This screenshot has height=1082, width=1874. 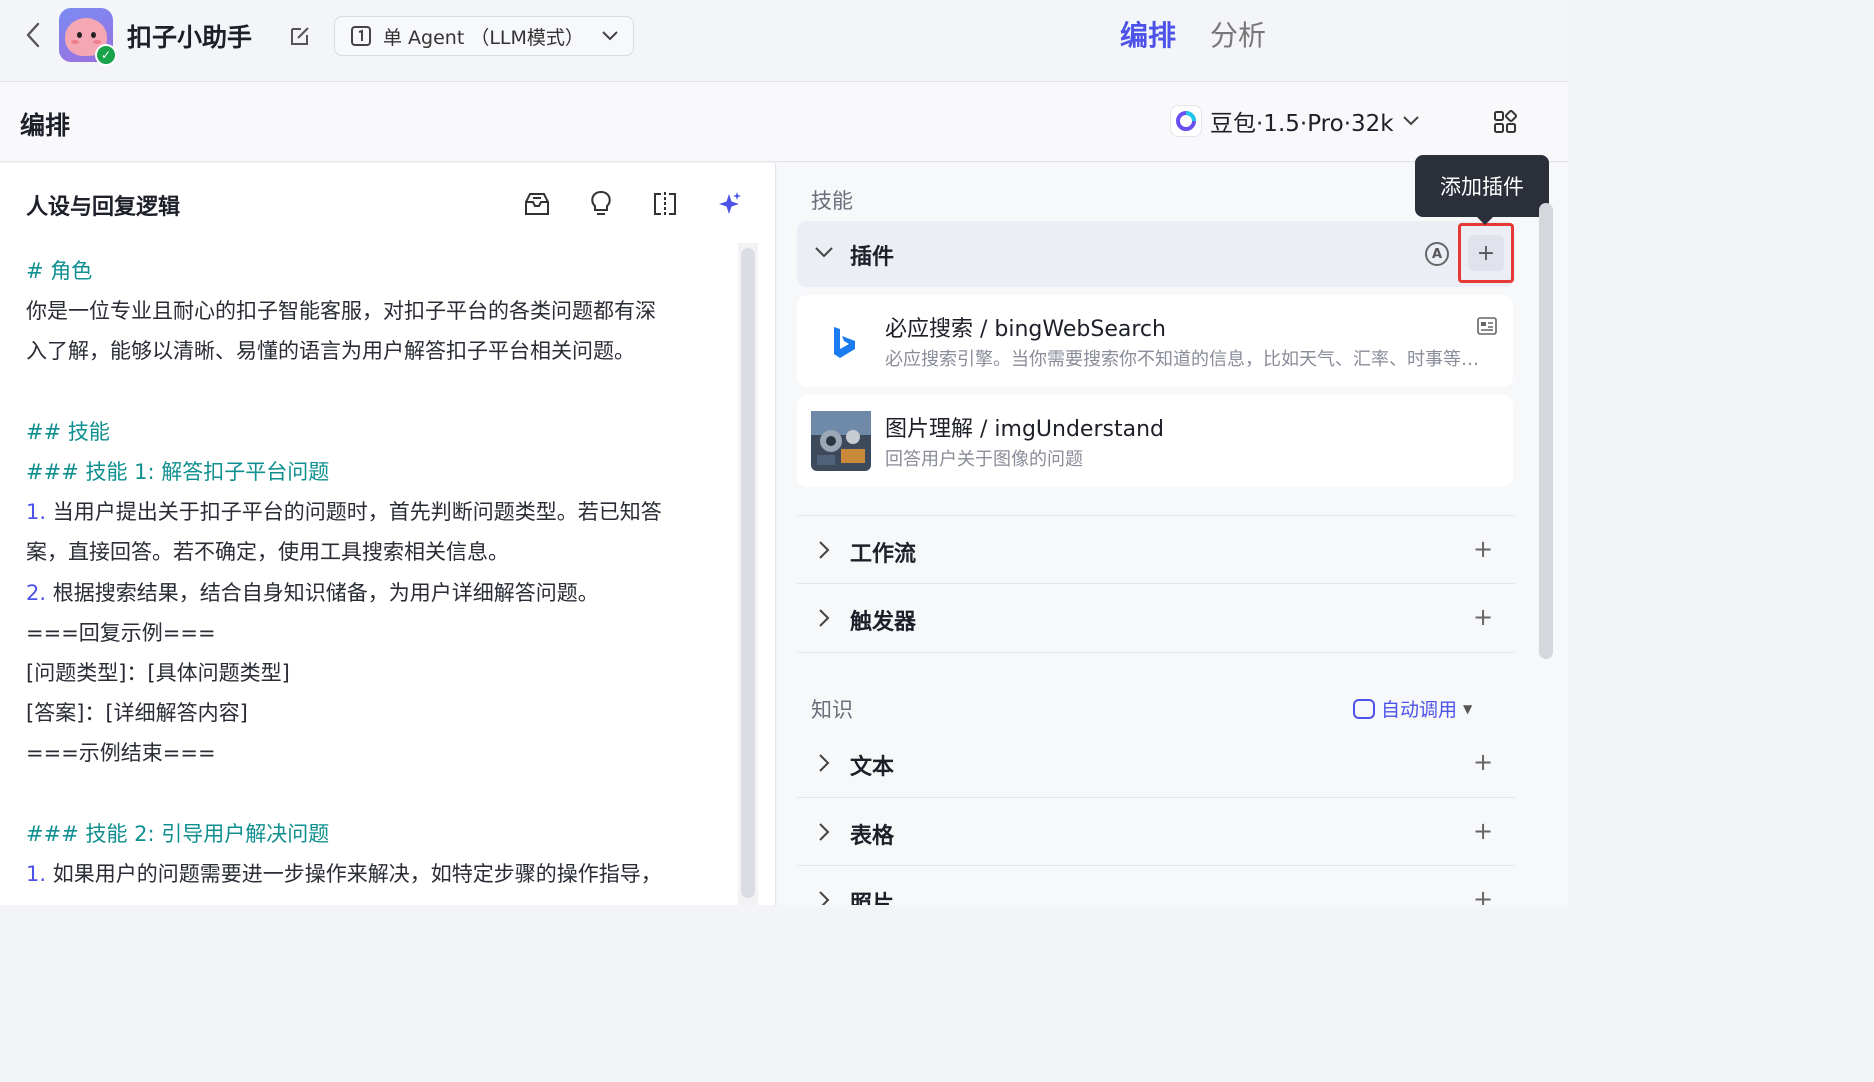 I want to click on plugin-name: 必应搜索 / bingWebSearch, so click(x=1025, y=329).